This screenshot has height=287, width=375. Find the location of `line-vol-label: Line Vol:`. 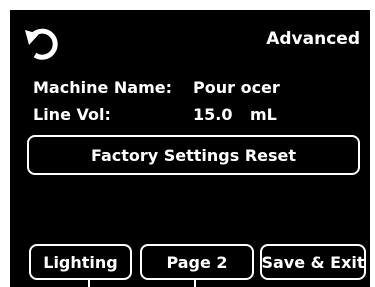

line-vol-label: Line Vol: is located at coordinates (72, 114).